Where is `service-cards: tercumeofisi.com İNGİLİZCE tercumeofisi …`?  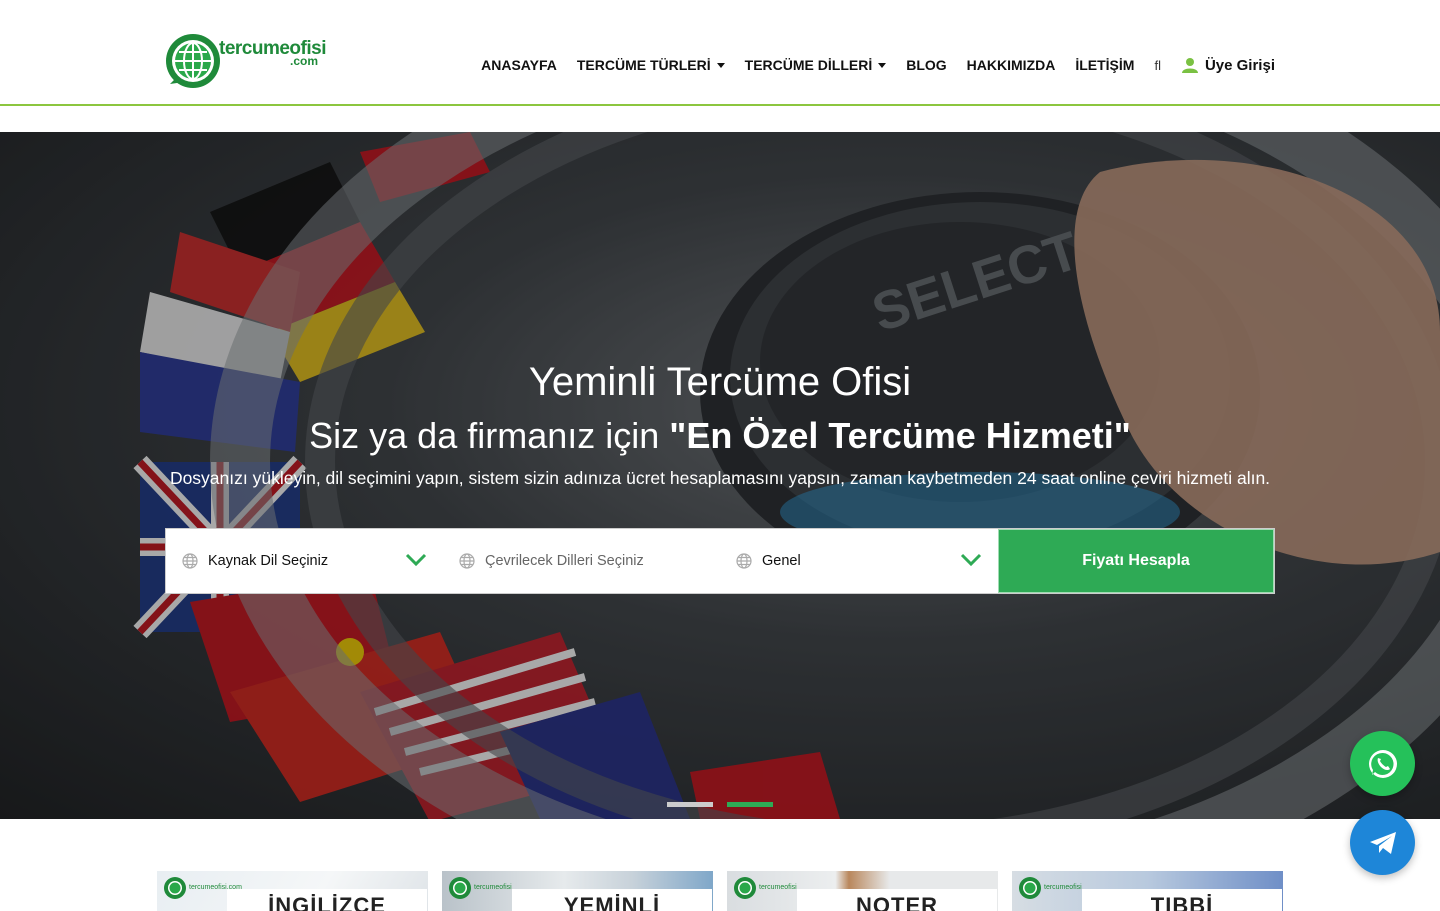 service-cards: tercumeofisi.com İNGİLİZCE tercumeofisi … is located at coordinates (720, 891).